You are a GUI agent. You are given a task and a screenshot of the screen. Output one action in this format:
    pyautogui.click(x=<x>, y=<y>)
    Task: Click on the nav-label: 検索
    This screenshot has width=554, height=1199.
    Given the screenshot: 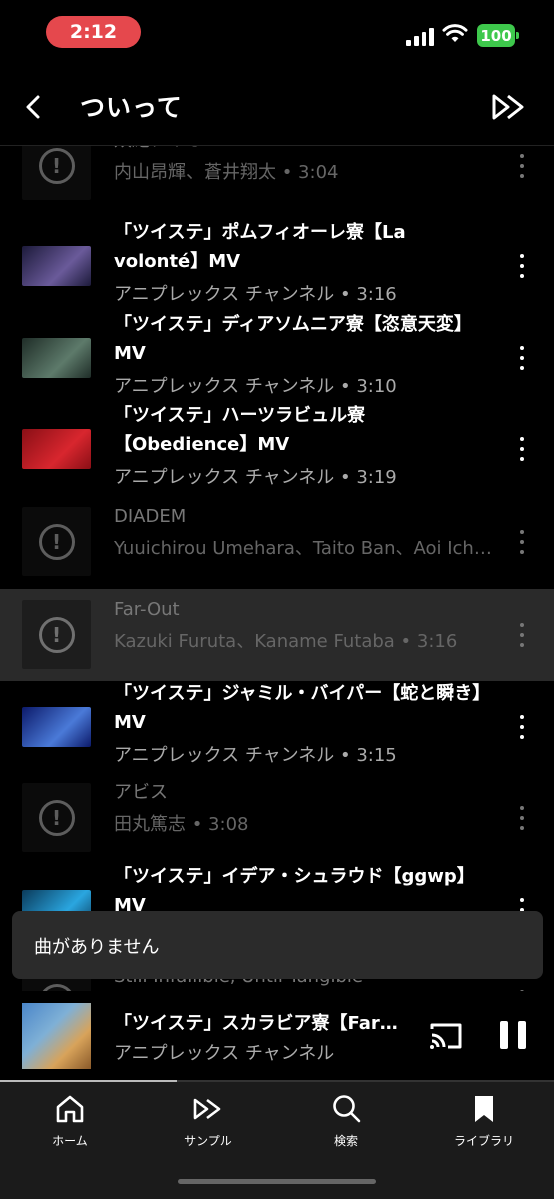 What is the action you would take?
    pyautogui.click(x=345, y=1141)
    